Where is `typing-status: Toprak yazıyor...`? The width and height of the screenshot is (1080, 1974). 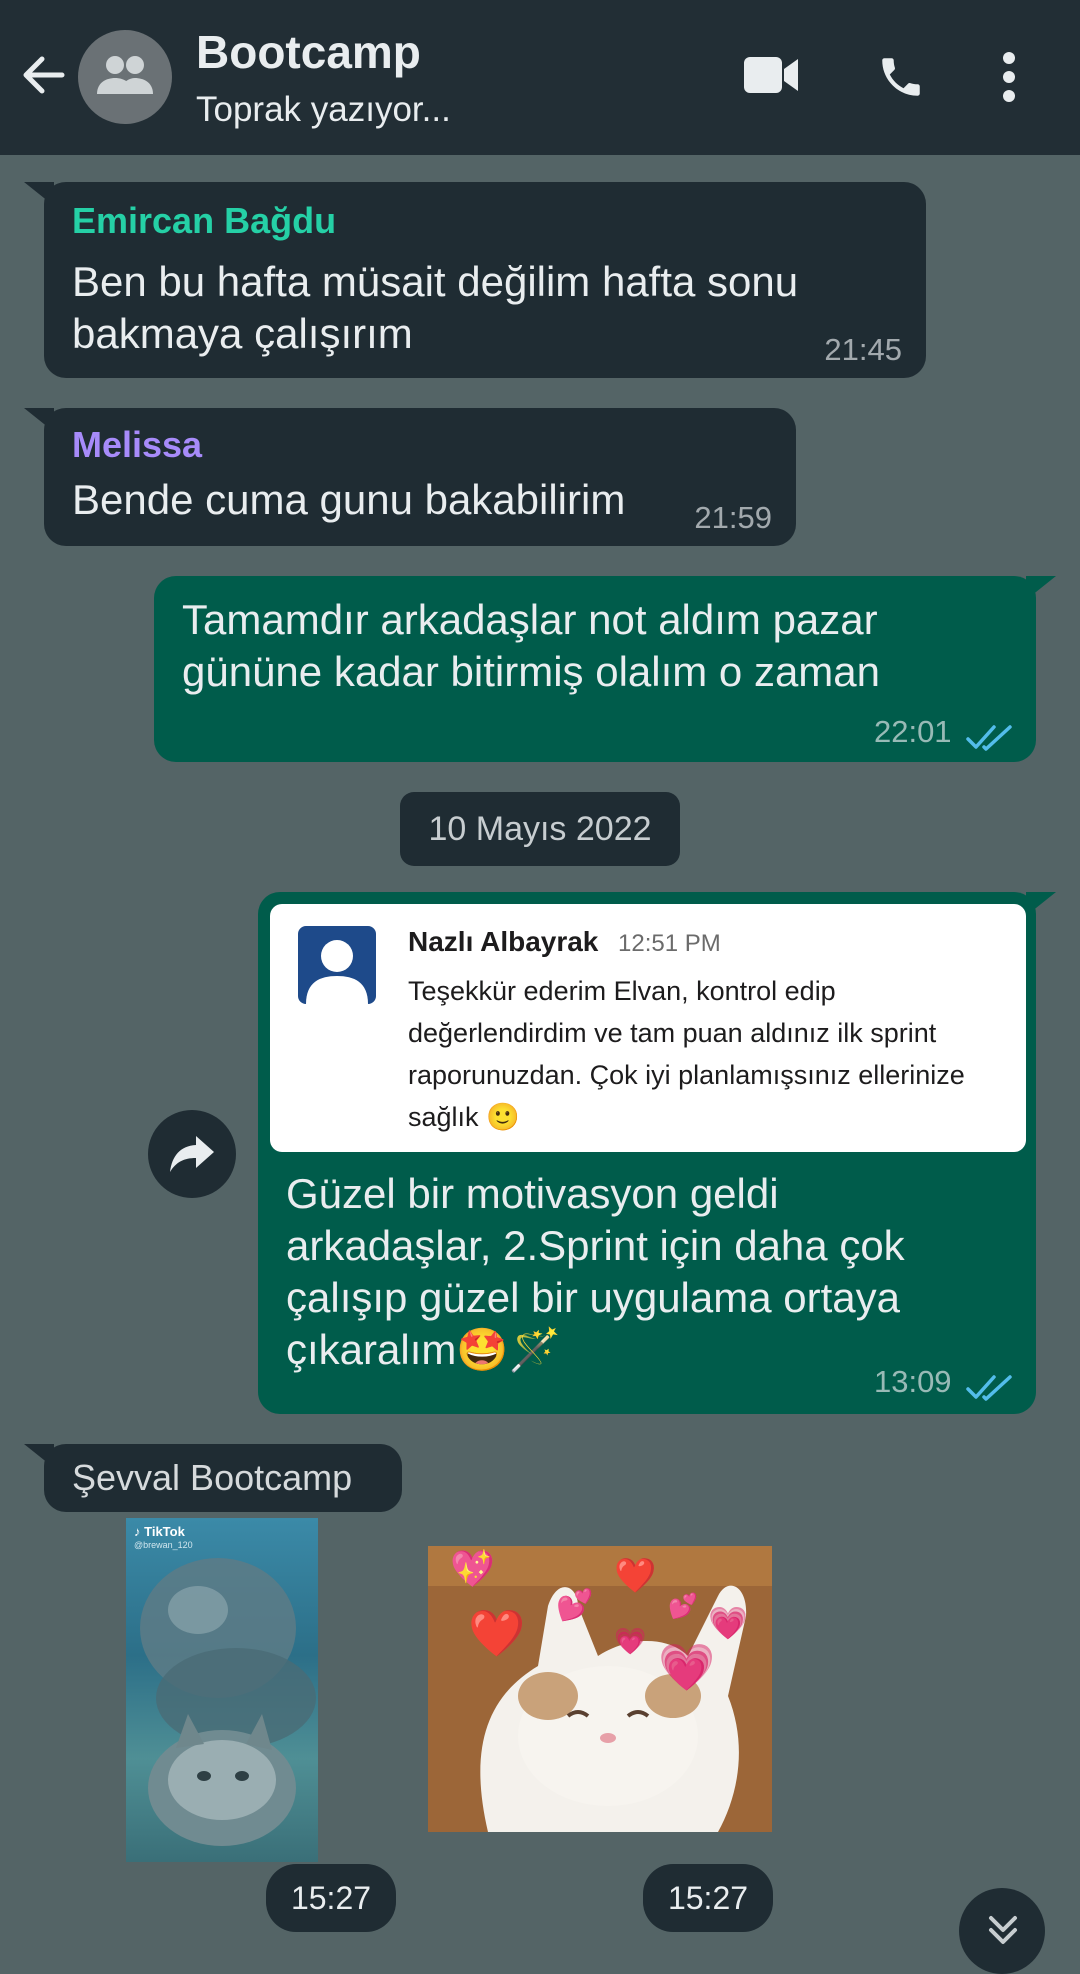
typing-status: Toprak yazıyor... is located at coordinates (323, 109).